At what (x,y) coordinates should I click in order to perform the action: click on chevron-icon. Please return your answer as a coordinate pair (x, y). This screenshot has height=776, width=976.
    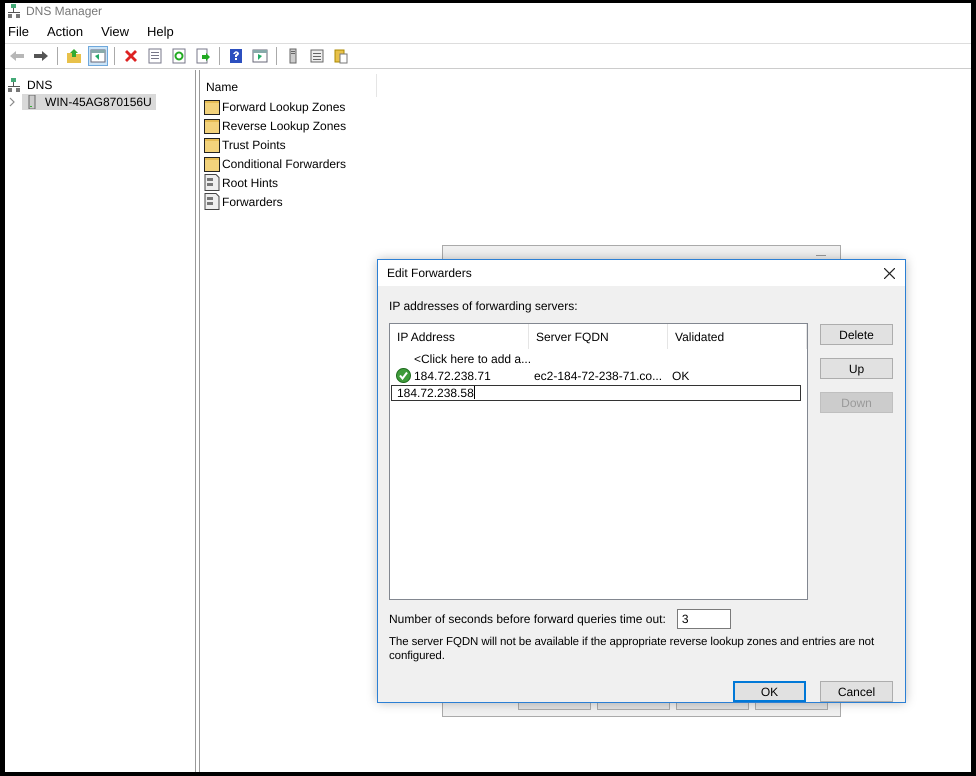
    Looking at the image, I should click on (12, 101).